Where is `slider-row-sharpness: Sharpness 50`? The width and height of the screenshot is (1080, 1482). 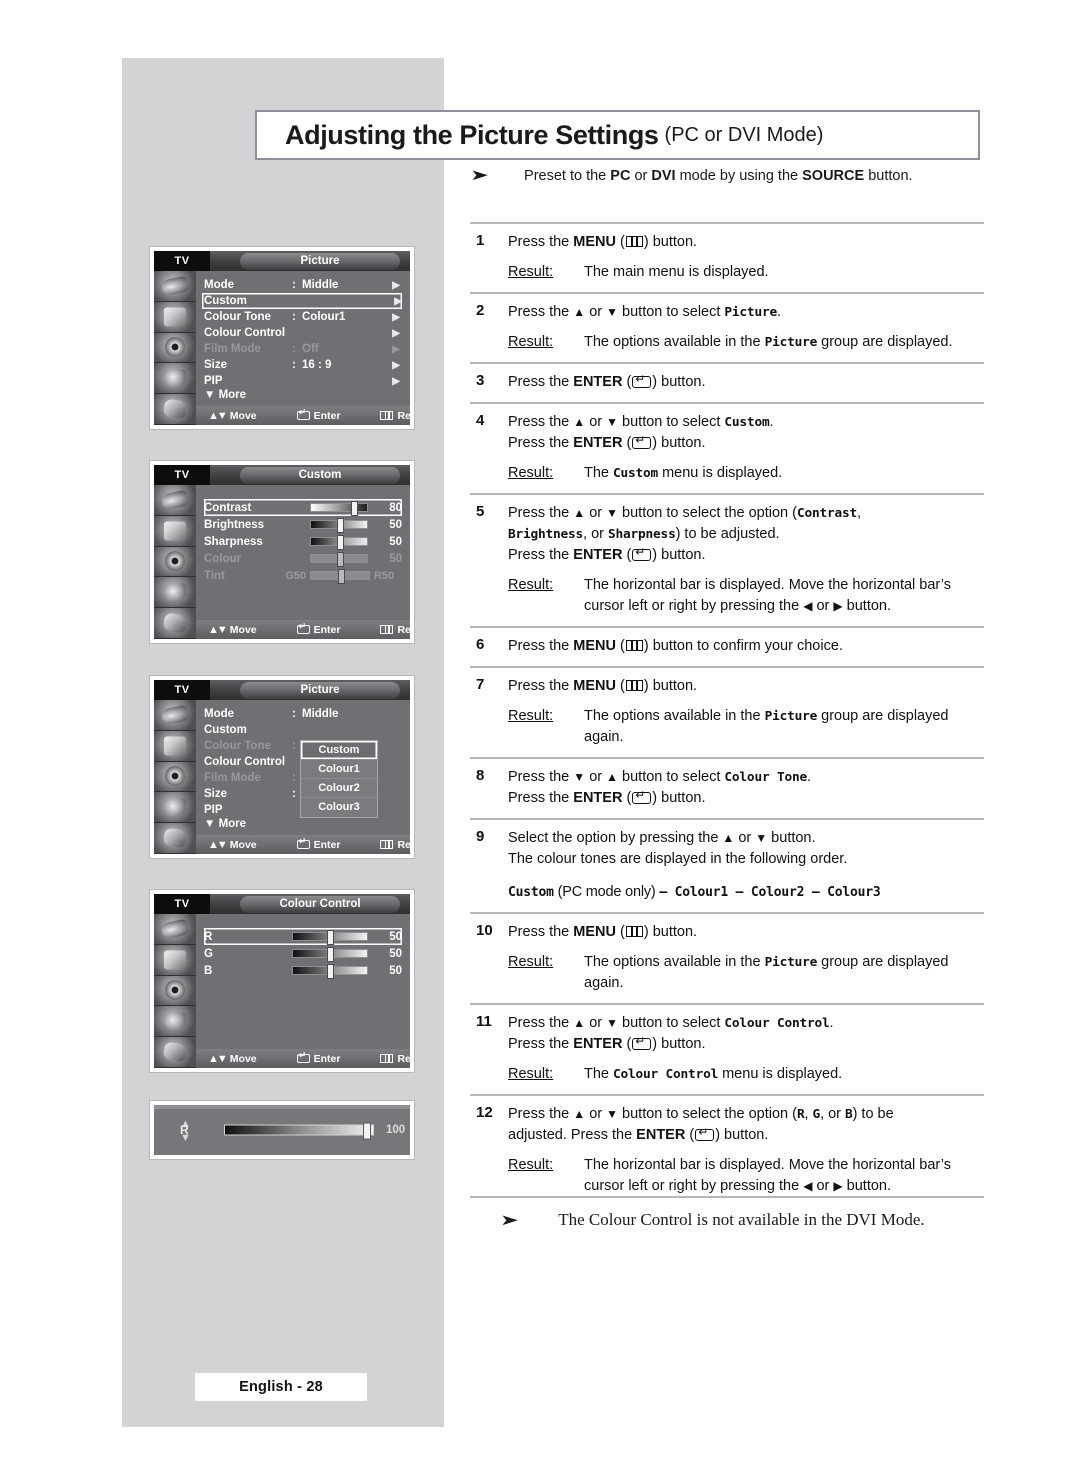 slider-row-sharpness: Sharpness 50 is located at coordinates (303, 541).